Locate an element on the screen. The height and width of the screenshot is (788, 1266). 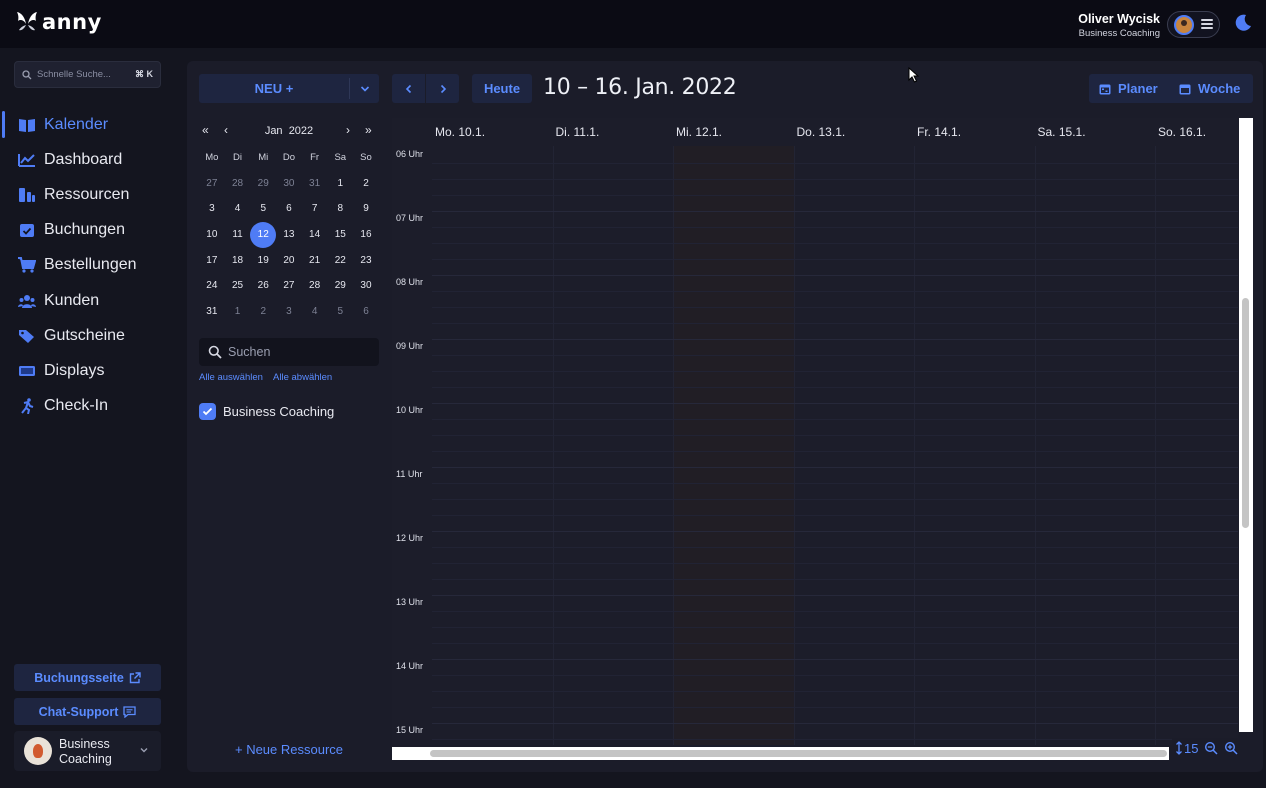
next-month-button: › is located at coordinates (348, 130).